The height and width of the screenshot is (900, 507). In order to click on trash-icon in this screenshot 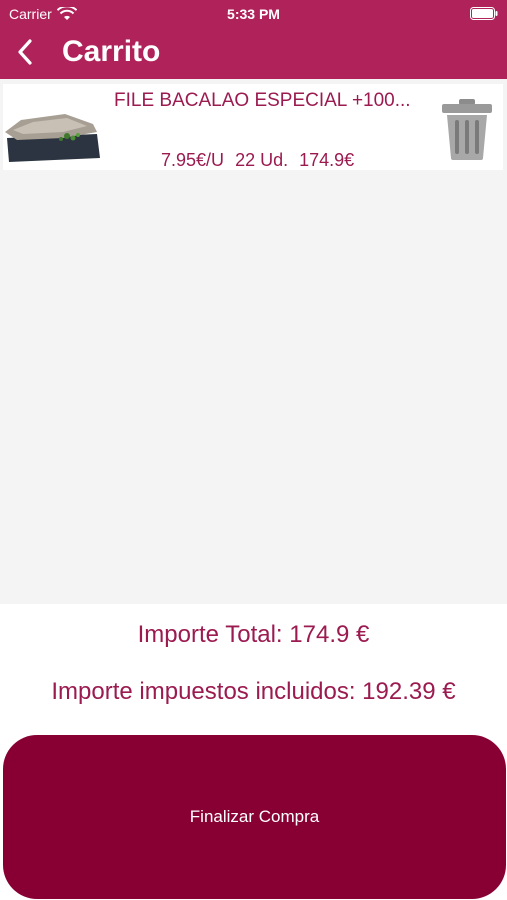, I will do `click(467, 129)`.